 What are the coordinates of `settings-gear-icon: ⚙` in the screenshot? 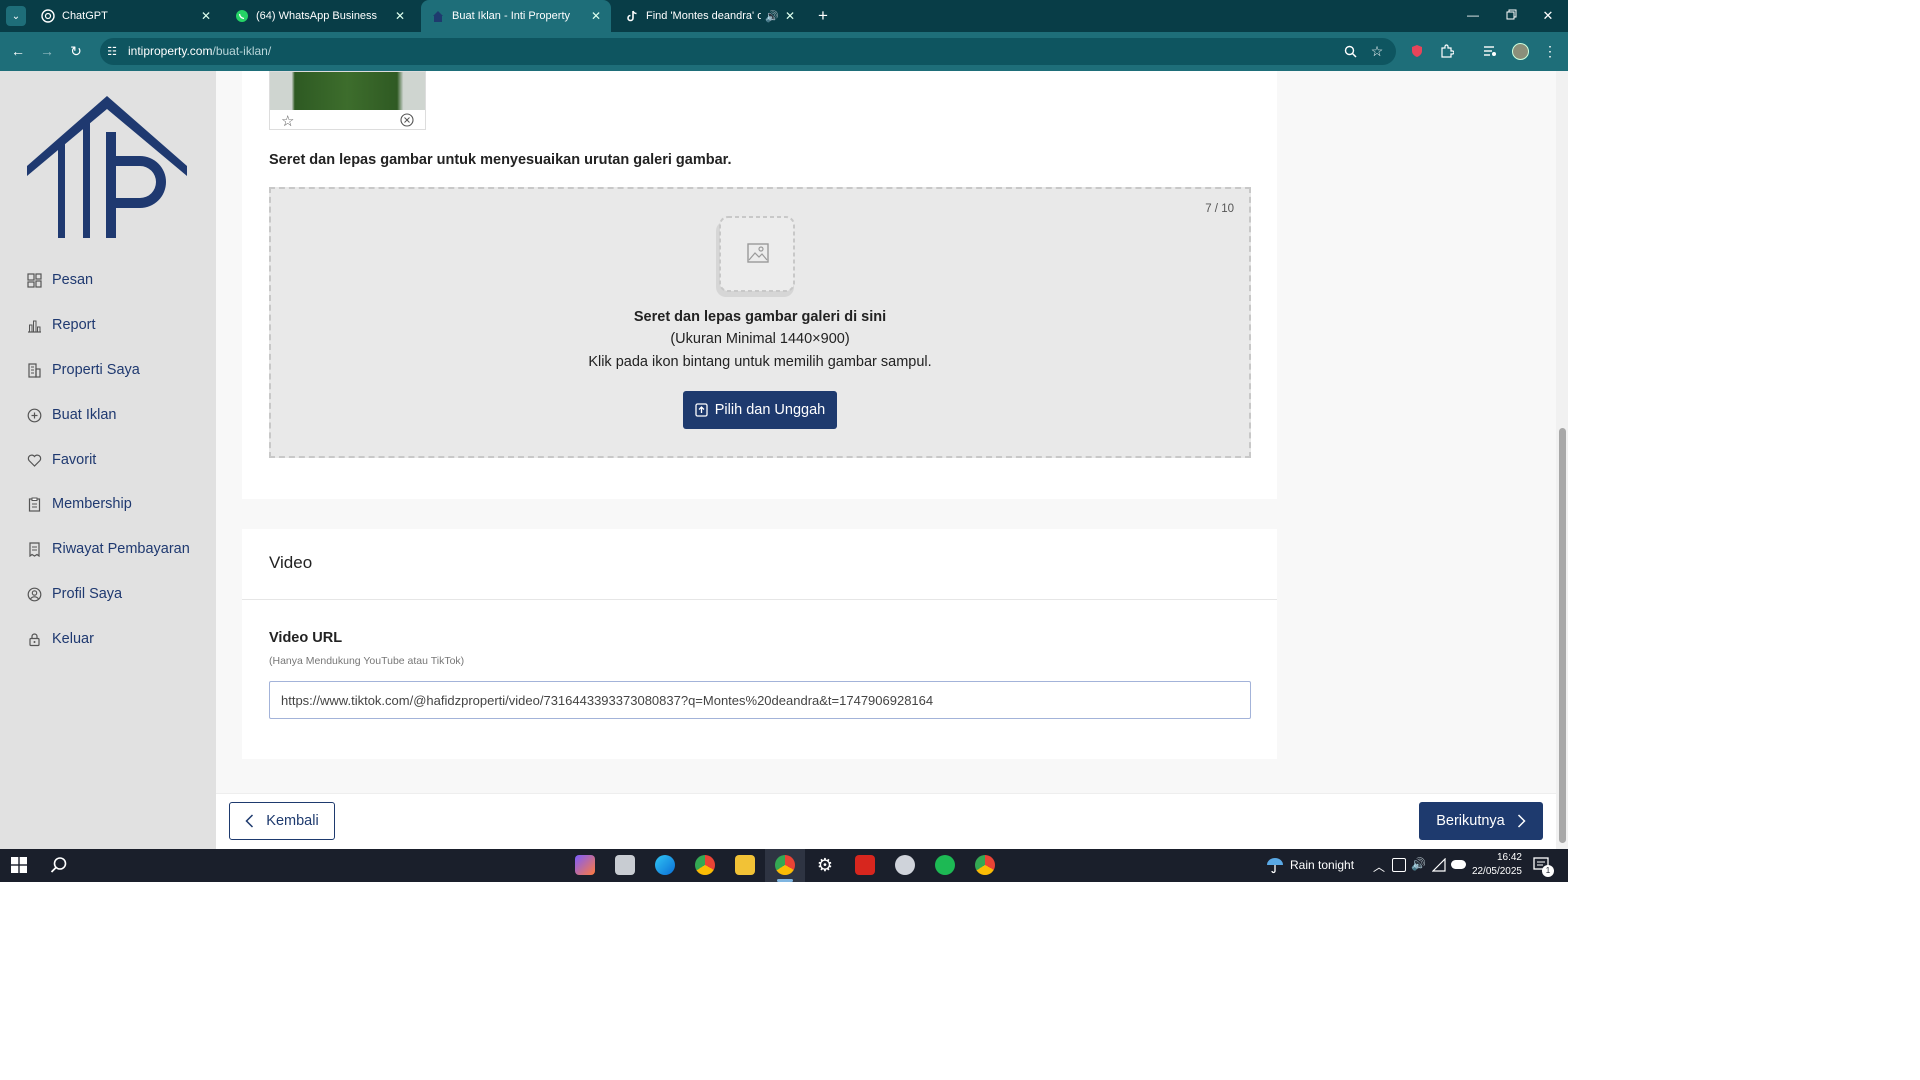 It's located at (825, 865).